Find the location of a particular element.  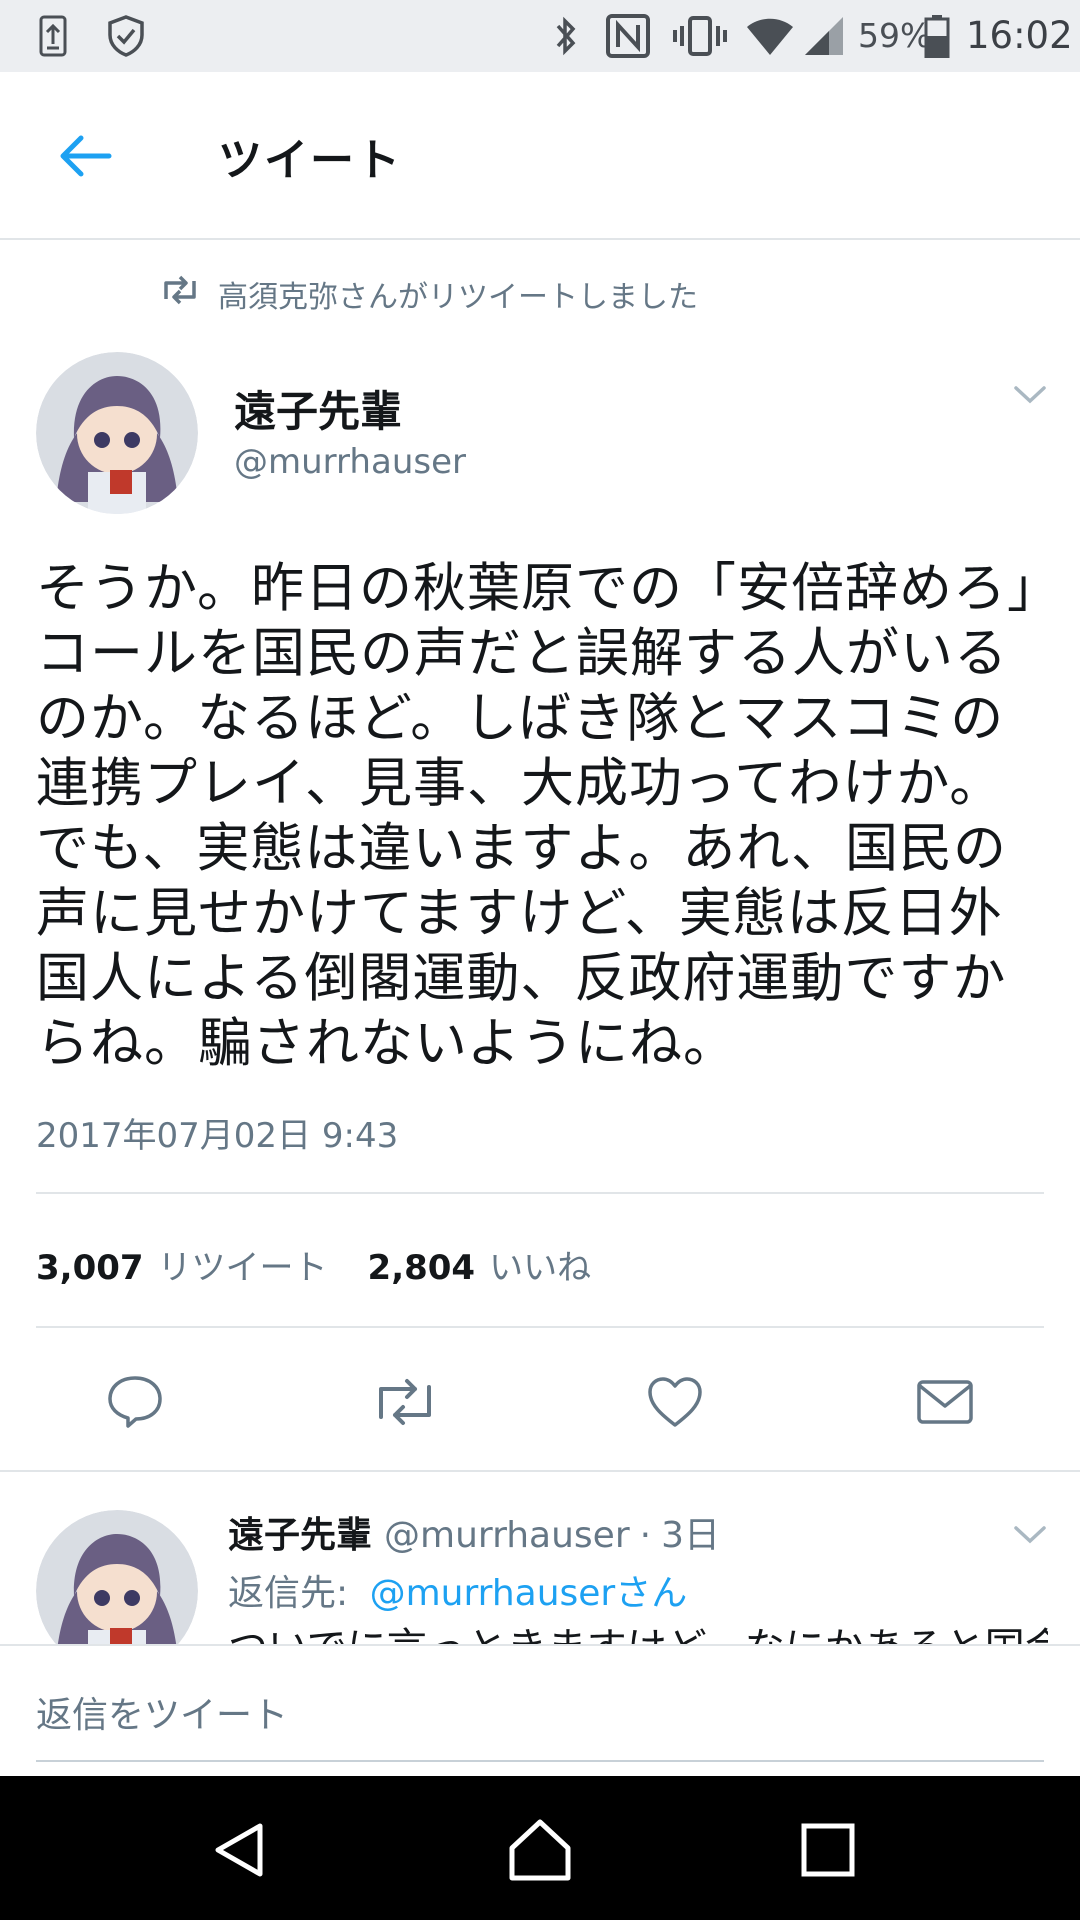

reply-to-mention-link: @murrhauserさん is located at coordinates (529, 1593).